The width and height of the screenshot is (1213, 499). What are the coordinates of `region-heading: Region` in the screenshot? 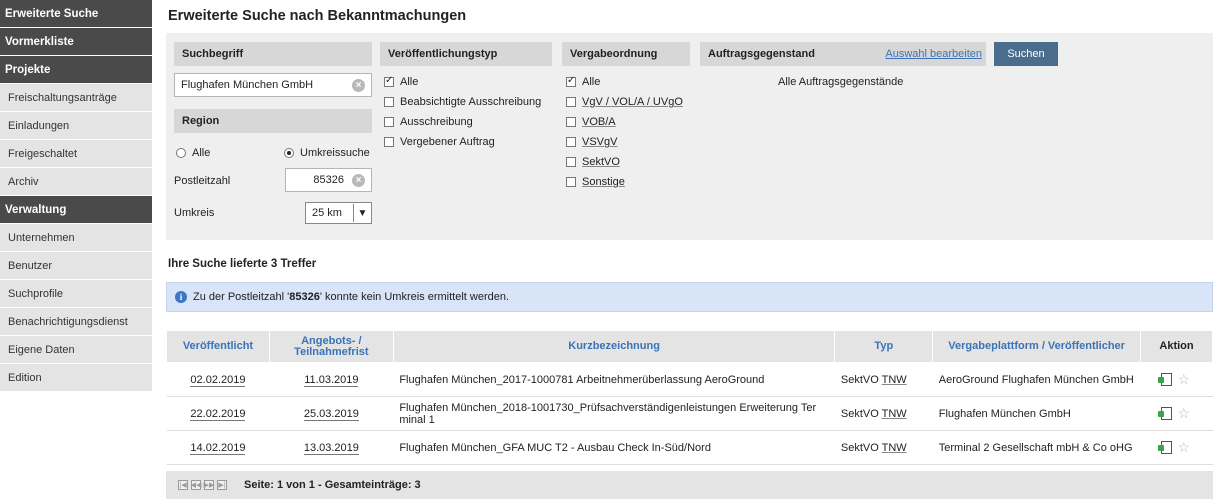 It's located at (273, 121).